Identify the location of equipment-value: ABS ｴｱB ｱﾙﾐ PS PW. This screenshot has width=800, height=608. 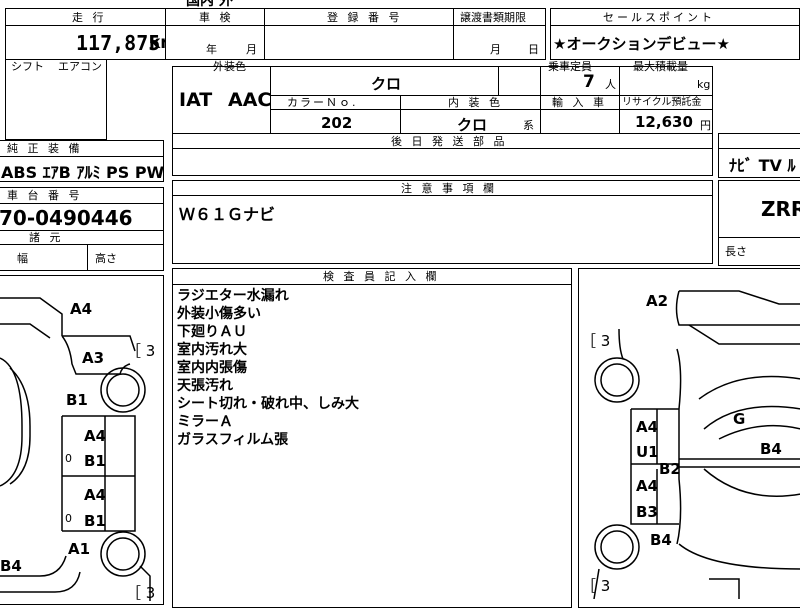
(83, 172).